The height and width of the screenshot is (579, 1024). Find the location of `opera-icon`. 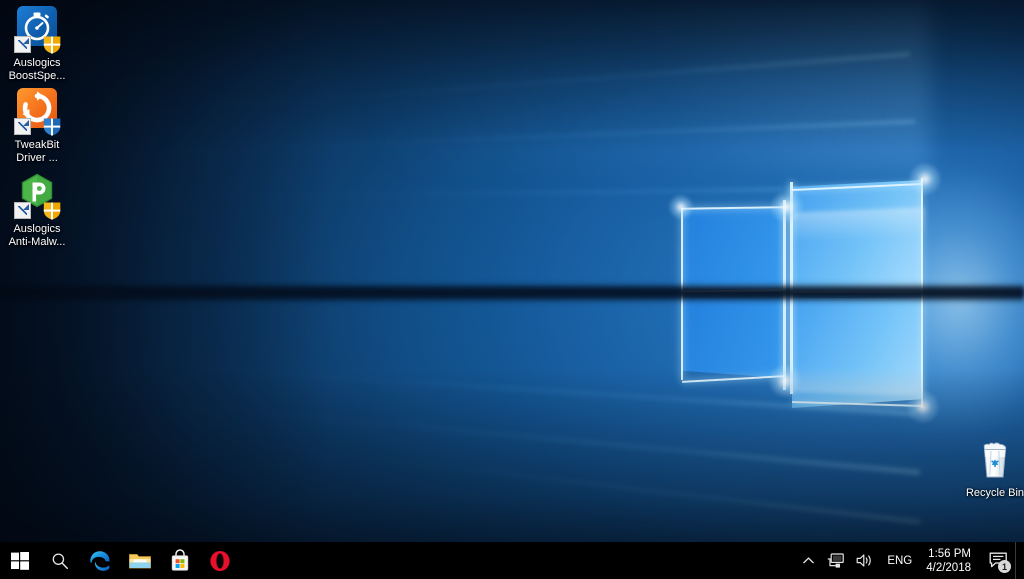

opera-icon is located at coordinates (220, 560).